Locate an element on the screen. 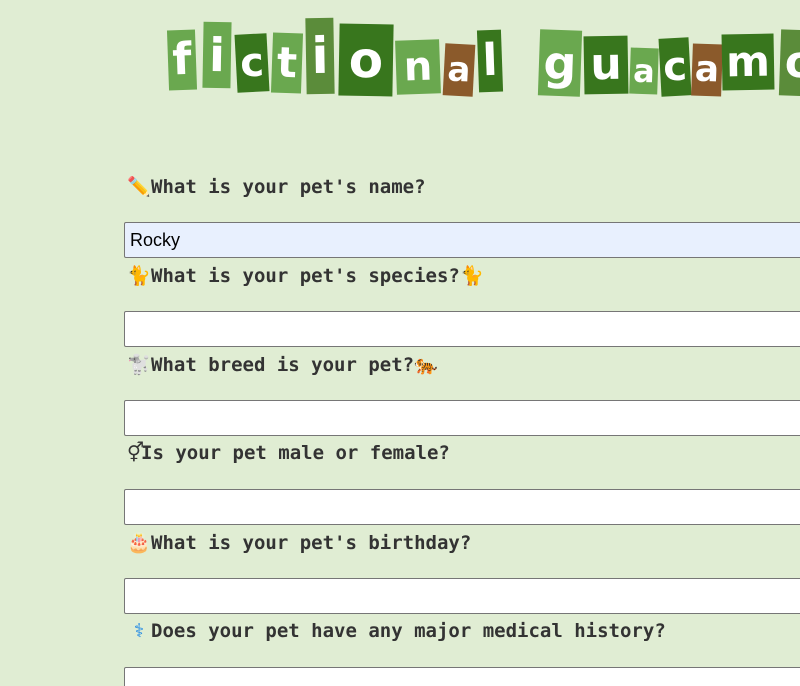 This screenshot has height=686, width=800. pet-breed-input is located at coordinates (462, 418).